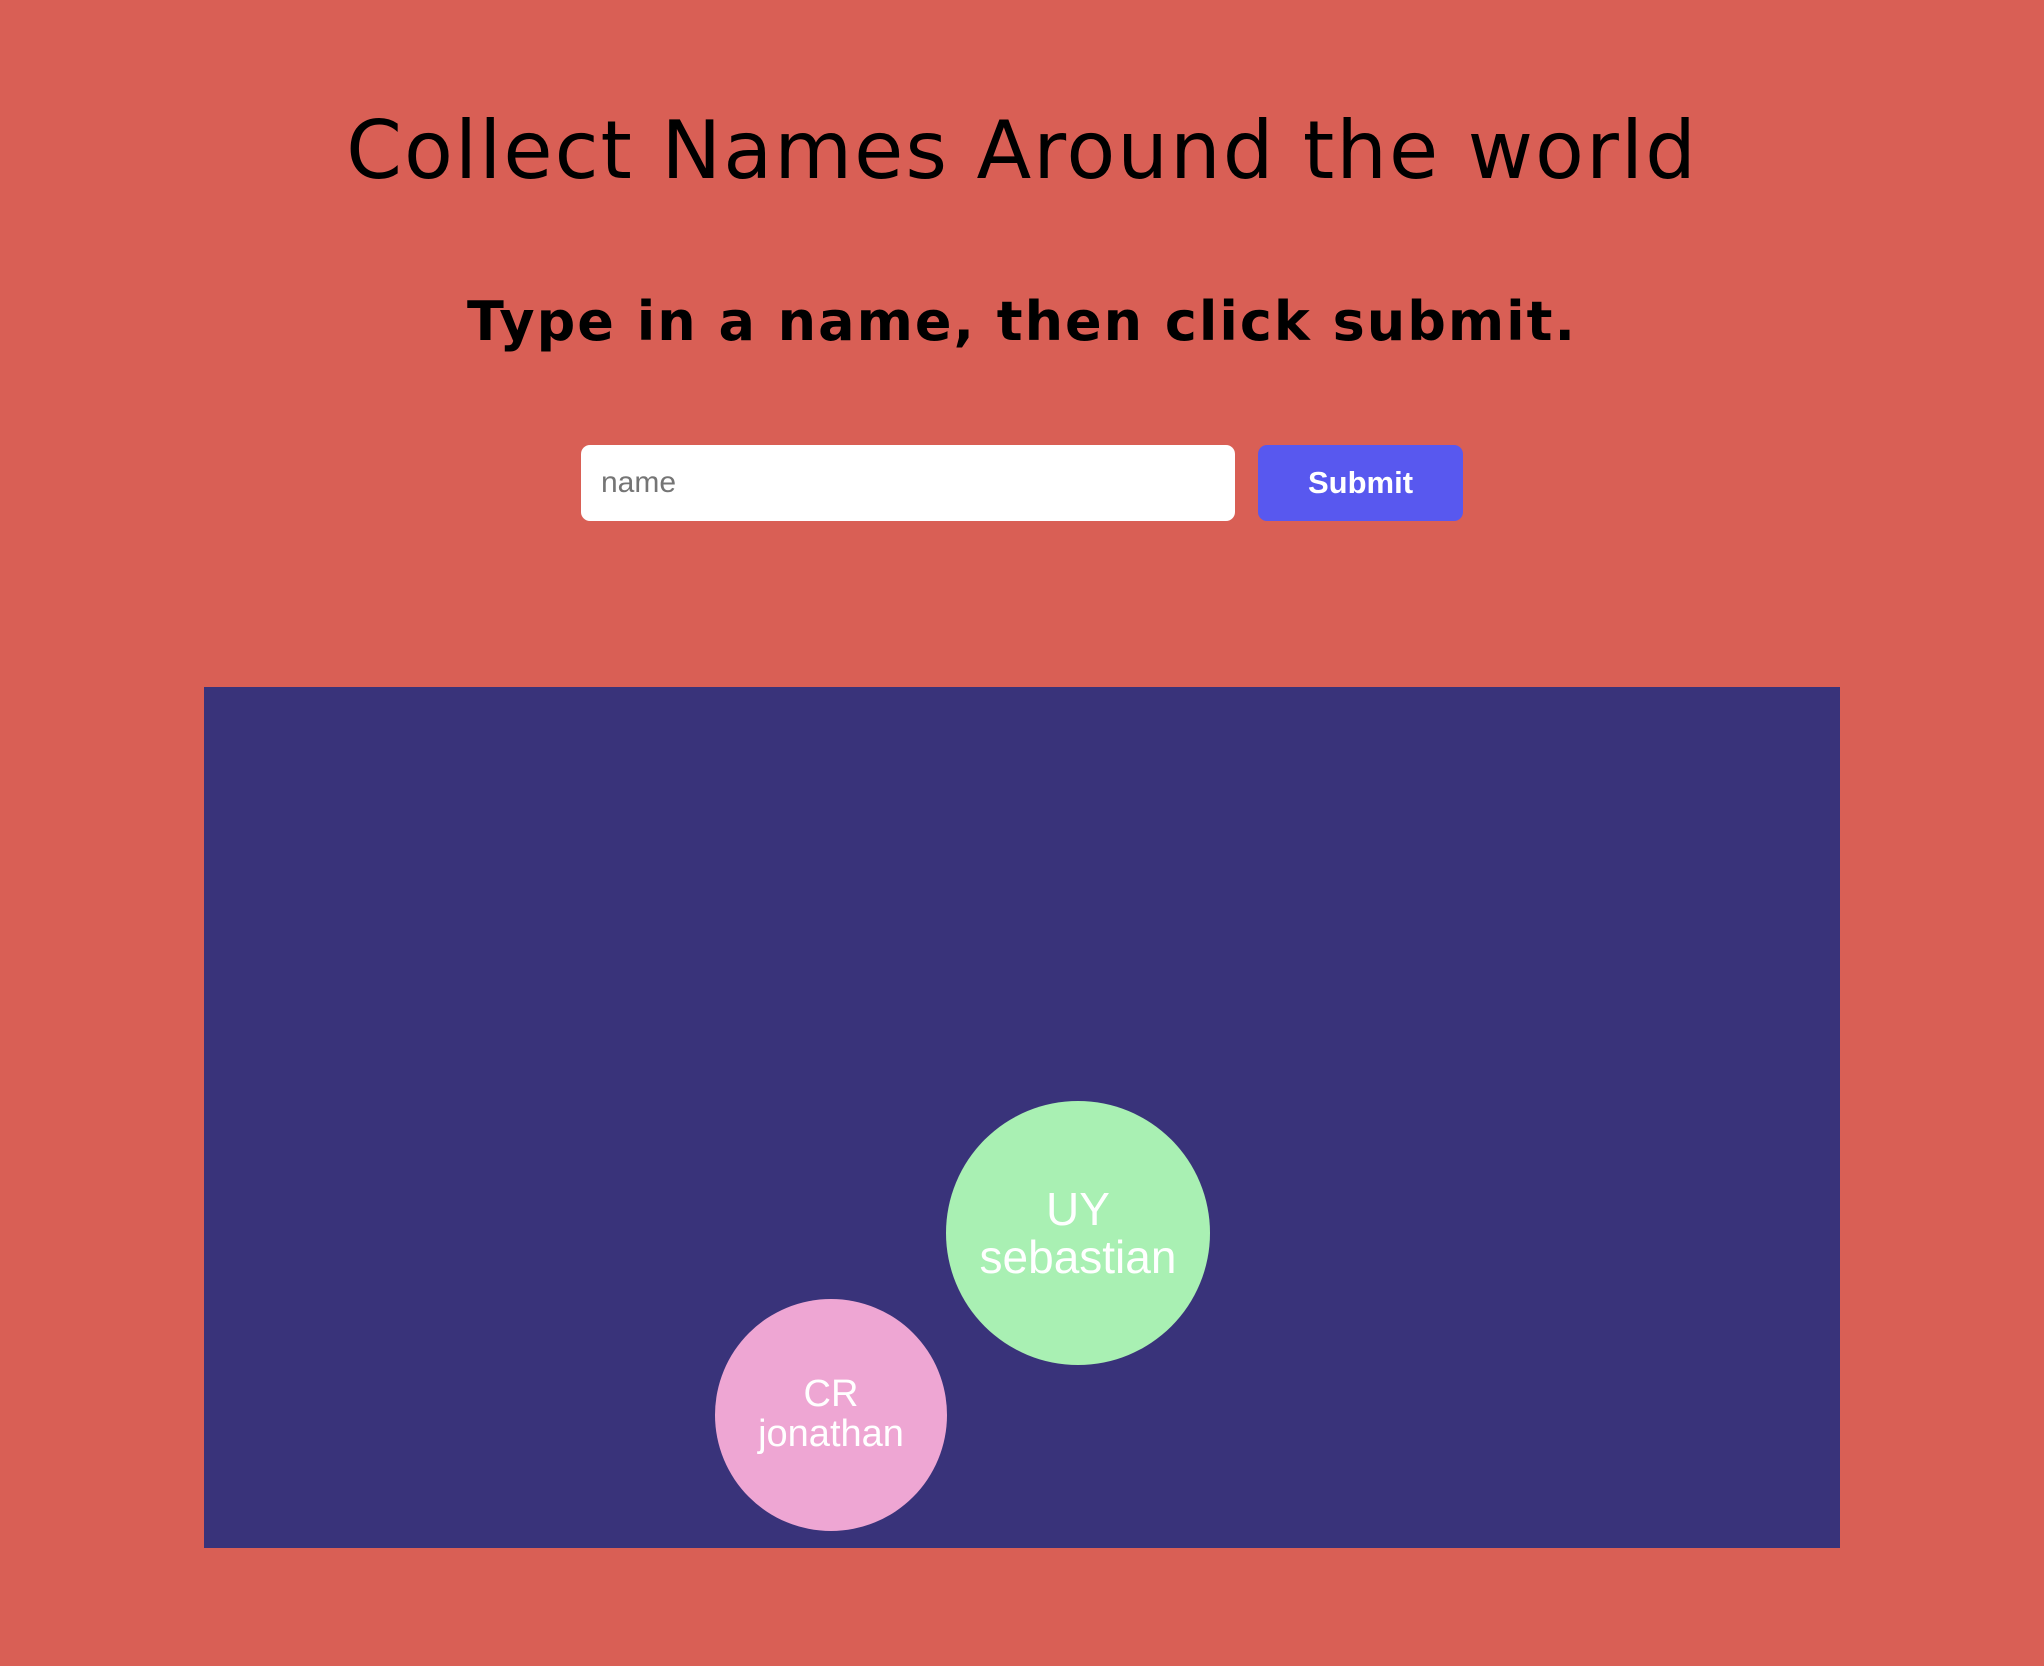  Describe the element at coordinates (1022, 150) in the screenshot. I see `page-title: Collect Names Around the world` at that location.